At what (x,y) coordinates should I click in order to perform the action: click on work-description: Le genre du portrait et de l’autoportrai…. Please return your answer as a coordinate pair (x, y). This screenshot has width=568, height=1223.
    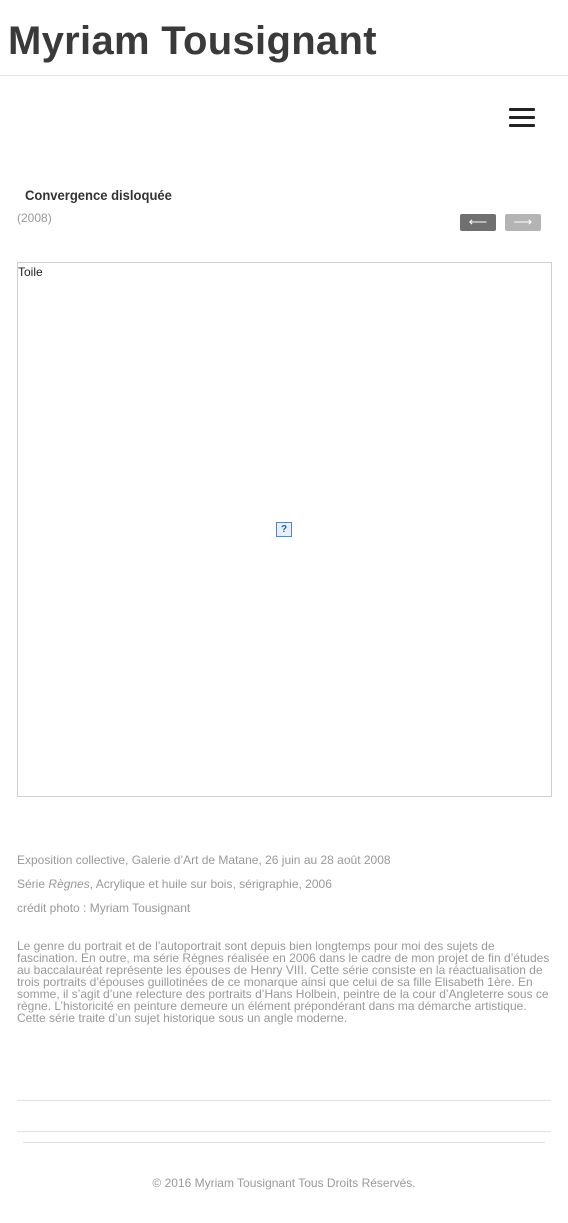
    Looking at the image, I should click on (283, 982).